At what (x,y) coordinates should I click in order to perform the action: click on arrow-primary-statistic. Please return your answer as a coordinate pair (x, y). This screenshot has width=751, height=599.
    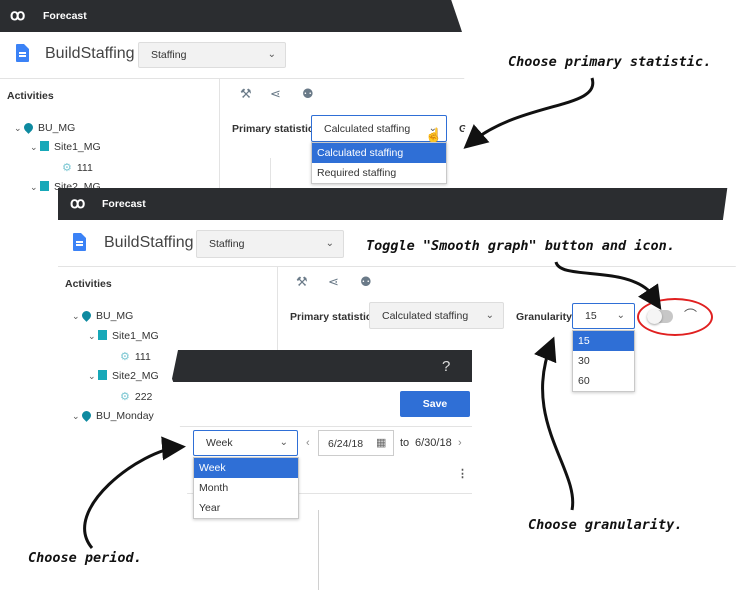
    Looking at the image, I should click on (529, 113).